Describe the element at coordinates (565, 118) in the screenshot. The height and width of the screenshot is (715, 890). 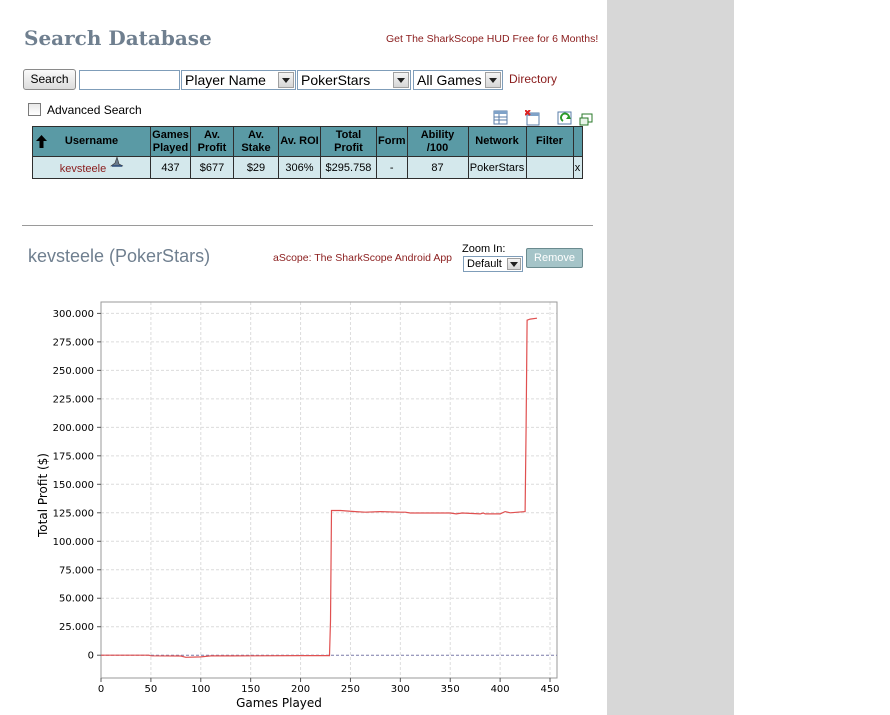
I see `refresh-icon` at that location.